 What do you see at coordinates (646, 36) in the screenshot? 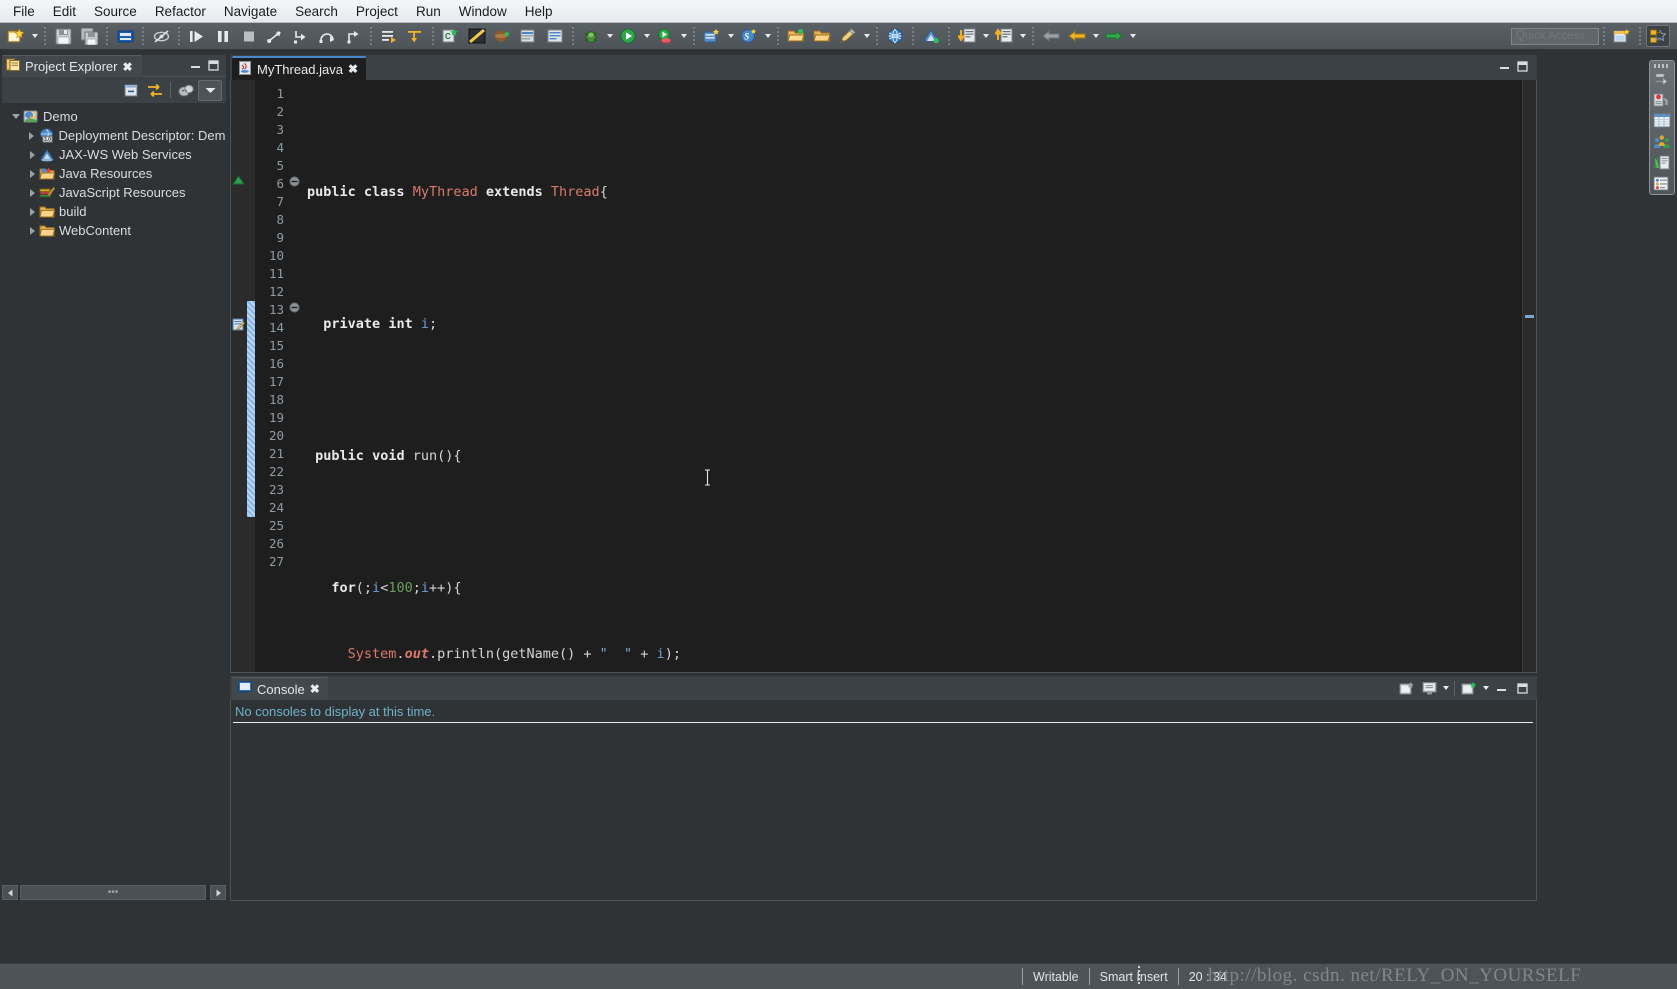
I see `run-dropdown-arrow-icon` at bounding box center [646, 36].